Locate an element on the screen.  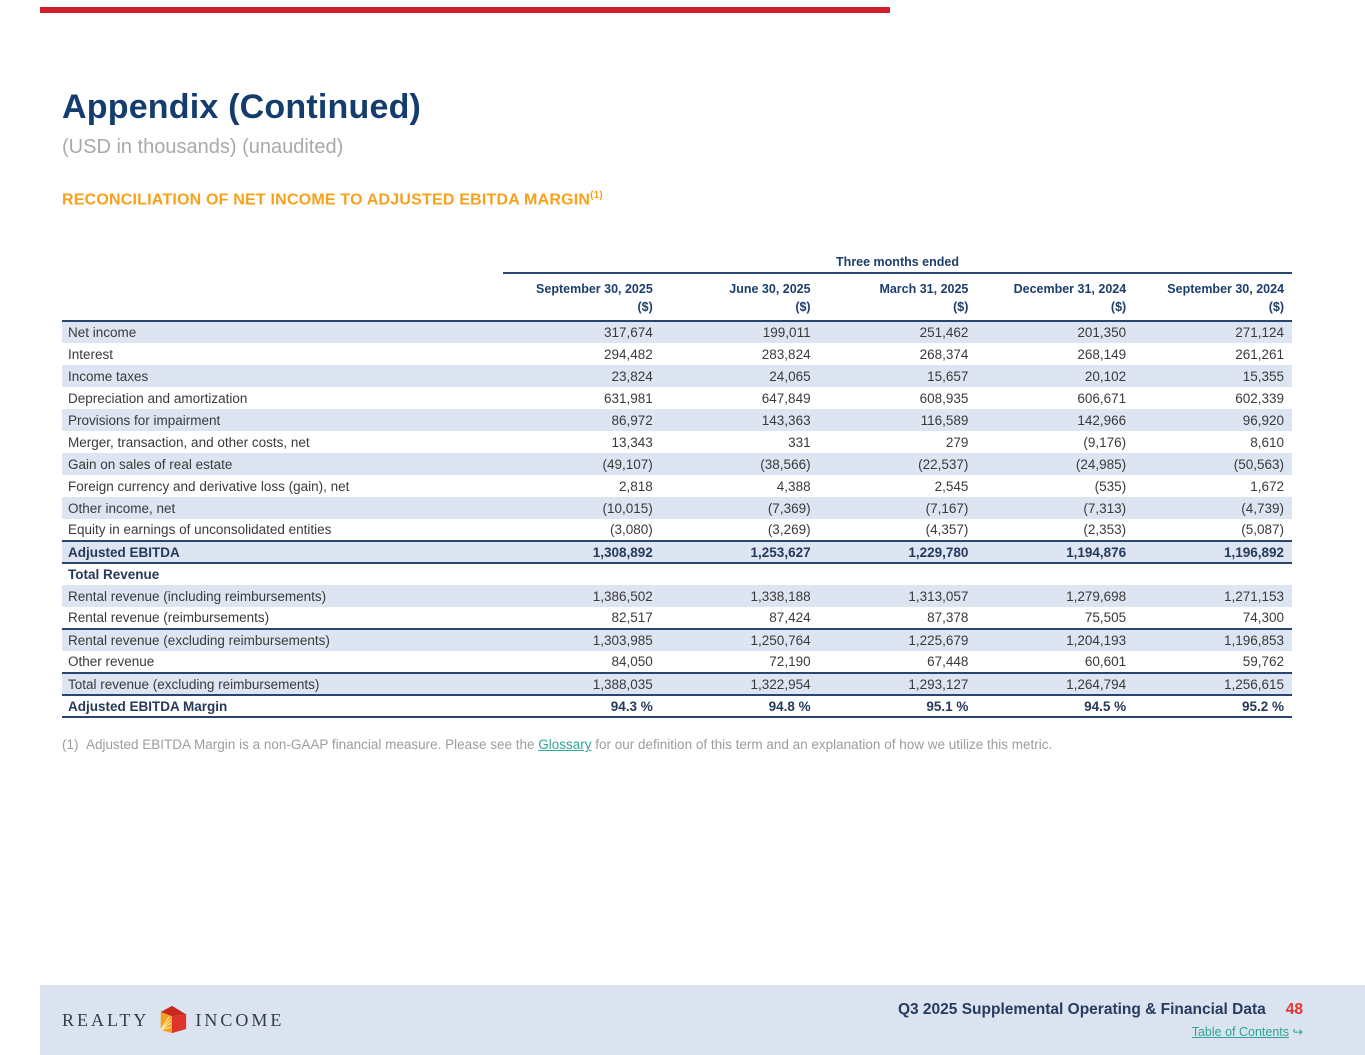
row-label: Provisions for impairment is located at coordinates (282, 420).